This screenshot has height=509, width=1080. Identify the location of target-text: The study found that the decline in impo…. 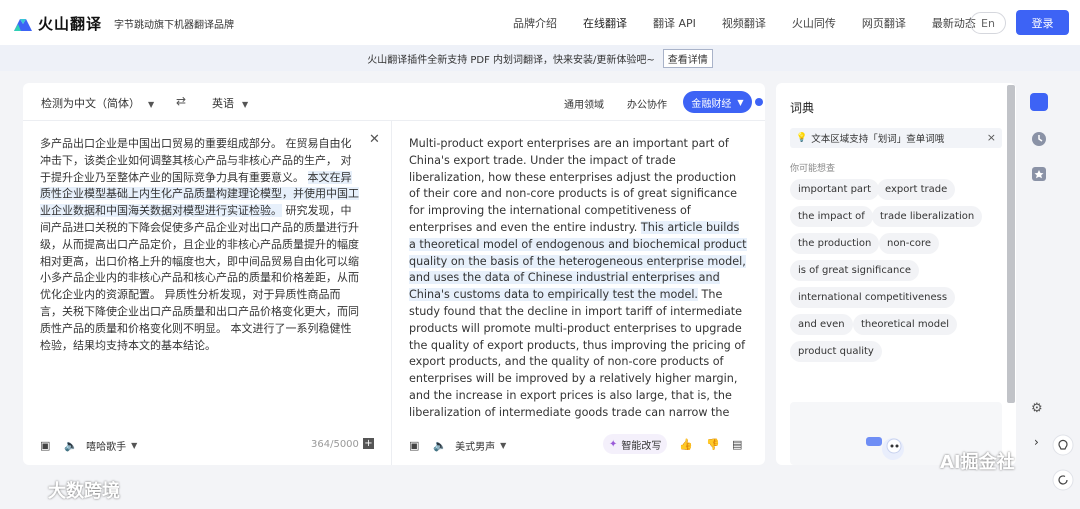
(577, 353).